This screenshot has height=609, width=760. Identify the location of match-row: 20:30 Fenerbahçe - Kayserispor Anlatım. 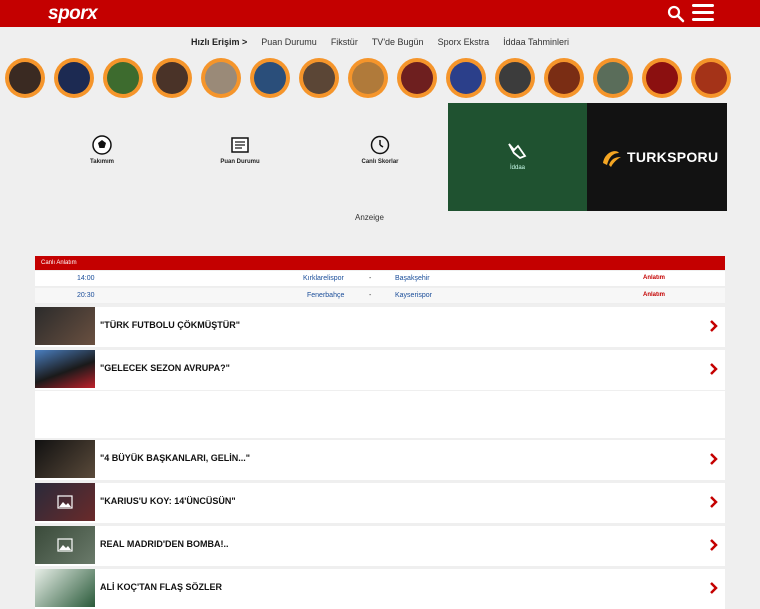
(380, 296).